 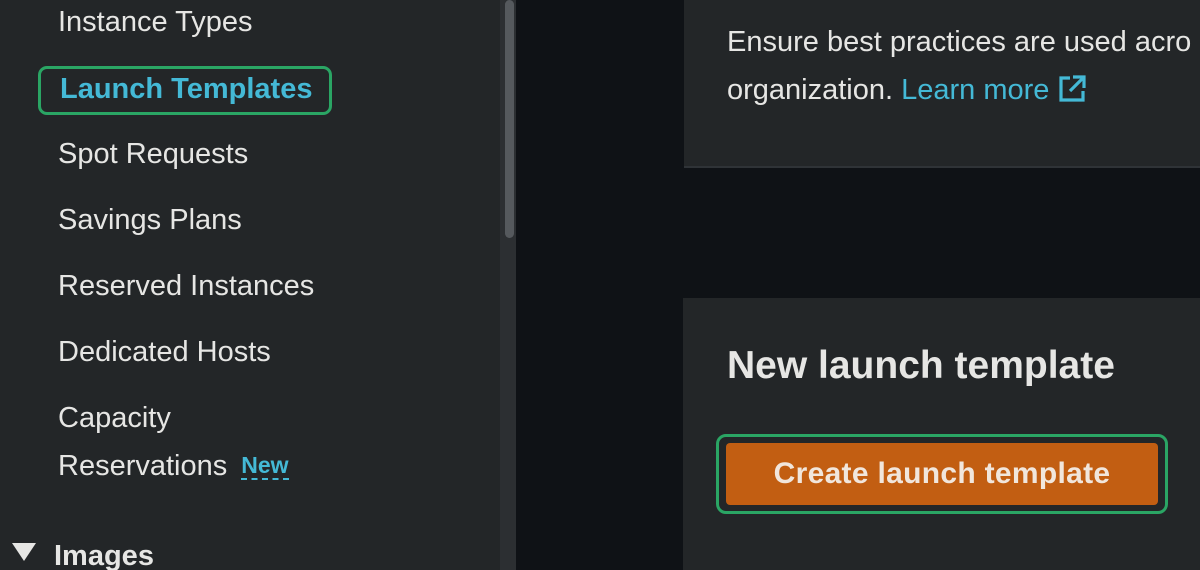 I want to click on create-button-focus-outline: Create launch template, so click(x=942, y=474).